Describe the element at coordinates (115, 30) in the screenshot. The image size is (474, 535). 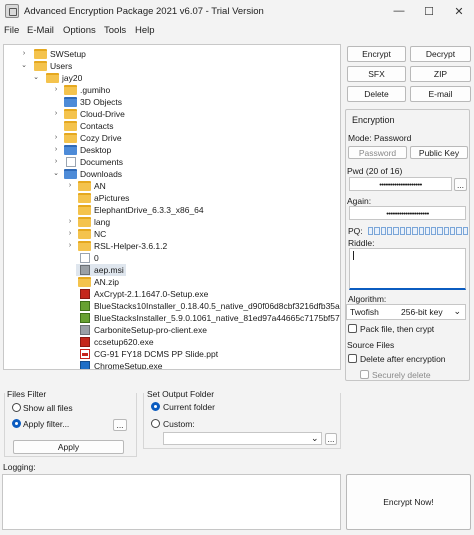
I see `menu-tools: Tools` at that location.